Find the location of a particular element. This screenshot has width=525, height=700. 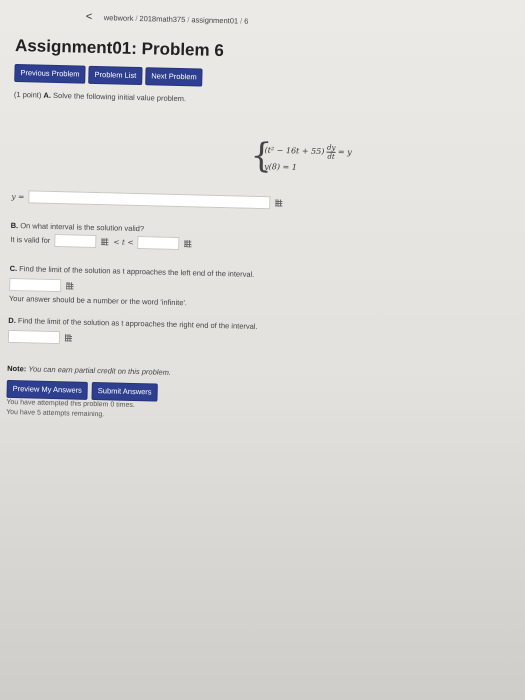

answer-row-left-limit is located at coordinates (41, 285).